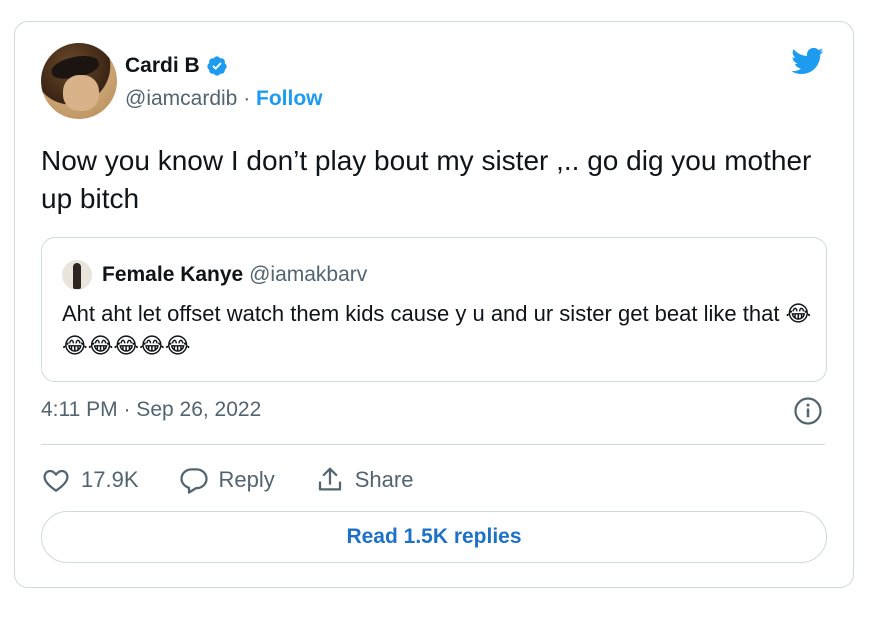 This screenshot has height=628, width=877. I want to click on reply-bubble-icon, so click(193, 481).